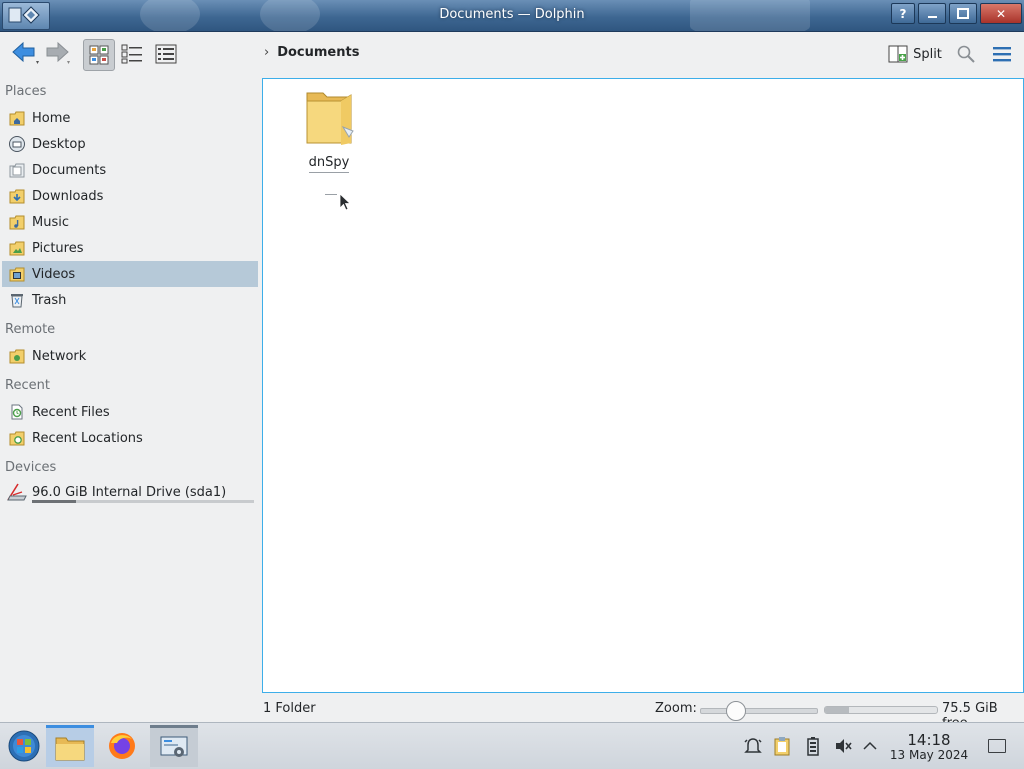 The width and height of the screenshot is (1024, 769). I want to click on place-recent-files: Recent Files, so click(130, 412).